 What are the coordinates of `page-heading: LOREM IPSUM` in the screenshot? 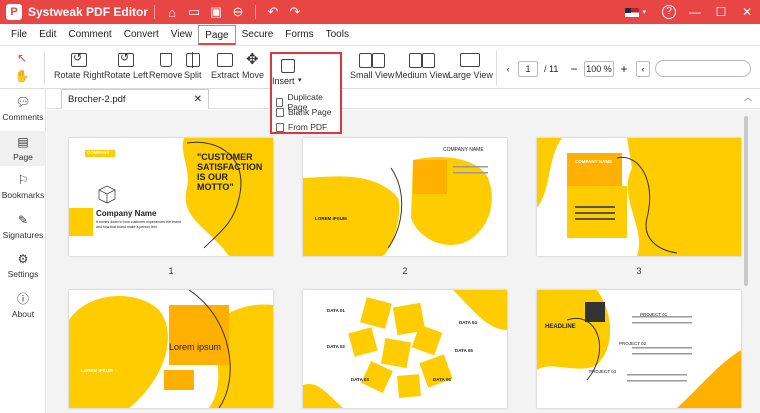 It's located at (331, 218).